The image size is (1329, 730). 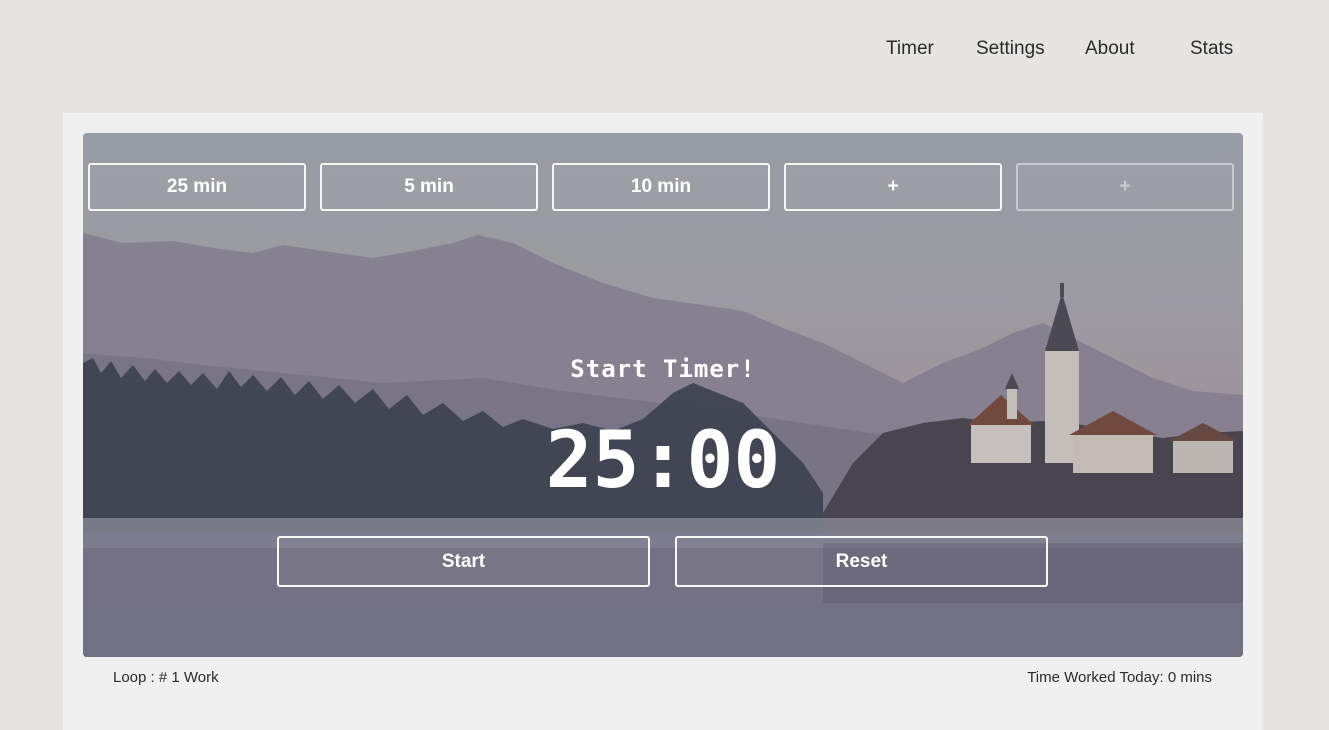 What do you see at coordinates (861, 561) in the screenshot?
I see `reset-button: Reset` at bounding box center [861, 561].